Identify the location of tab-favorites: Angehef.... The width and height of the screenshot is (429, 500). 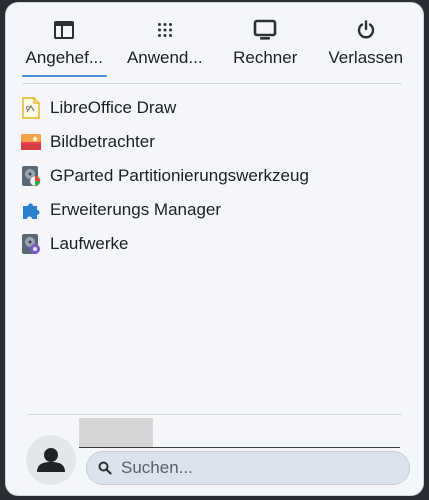
(64, 47).